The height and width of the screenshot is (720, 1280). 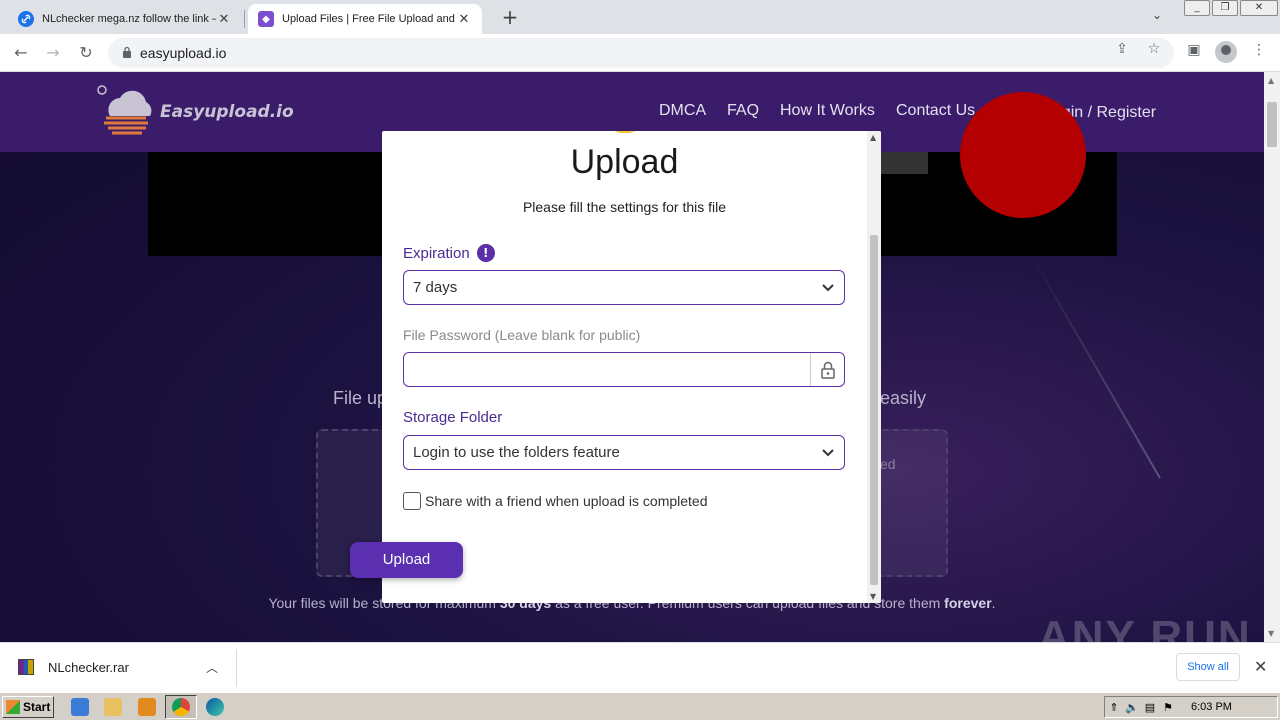 I want to click on modal-top-decoration, so click(x=625, y=132).